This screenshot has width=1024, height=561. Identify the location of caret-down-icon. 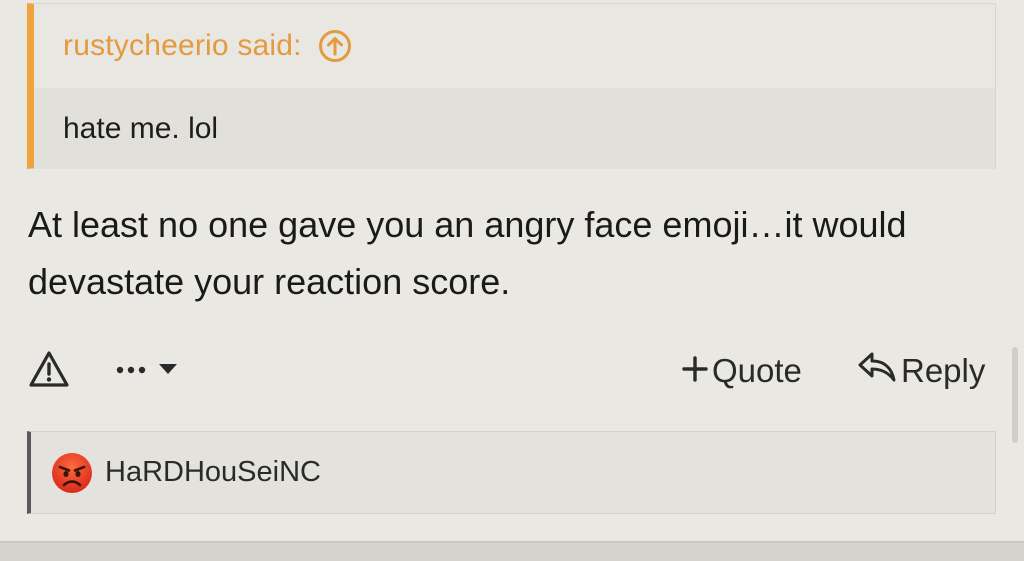
(168, 371).